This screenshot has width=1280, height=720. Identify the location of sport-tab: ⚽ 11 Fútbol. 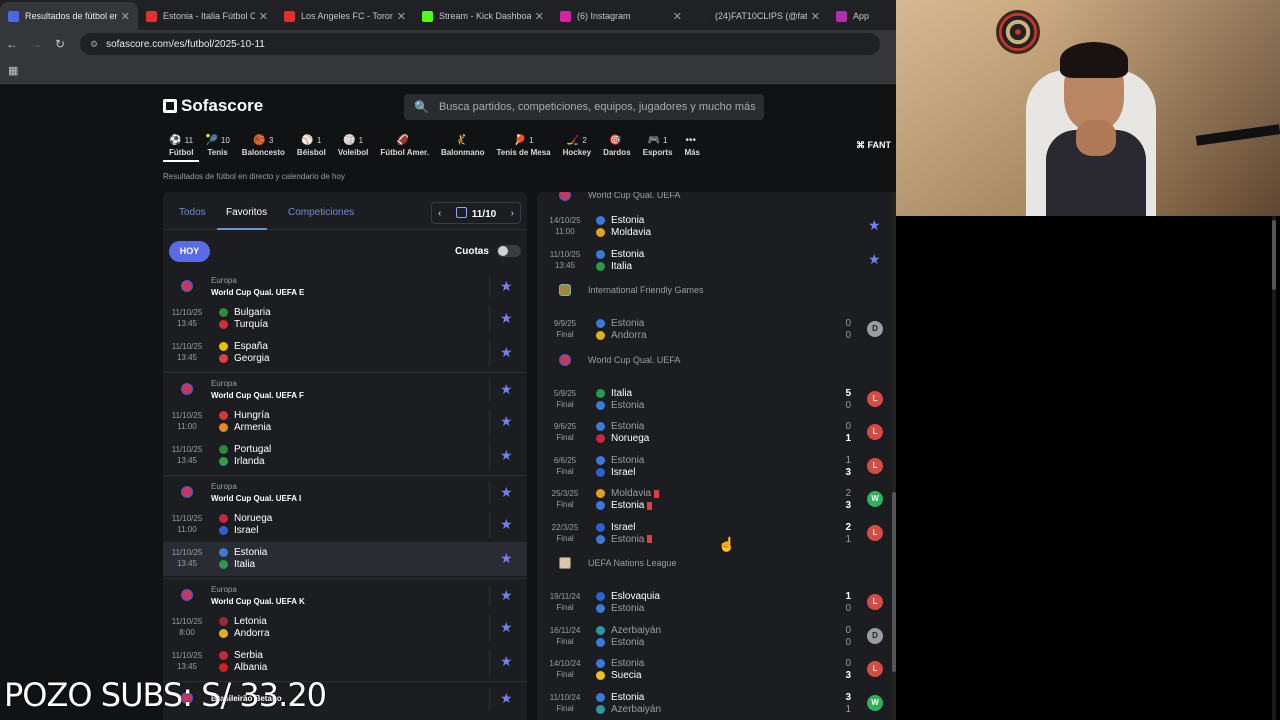
(181, 148).